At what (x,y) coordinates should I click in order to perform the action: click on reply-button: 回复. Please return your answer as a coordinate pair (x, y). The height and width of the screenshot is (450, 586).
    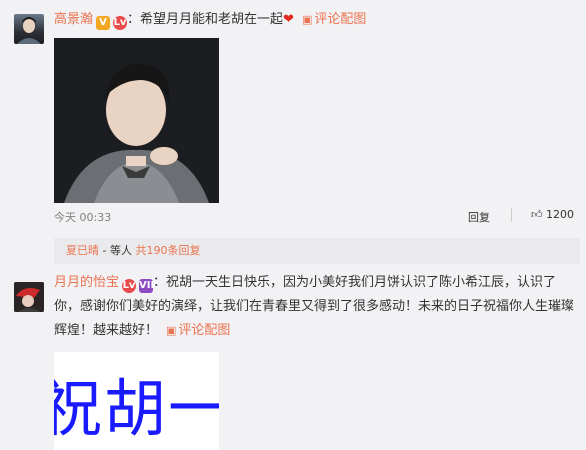
    Looking at the image, I should click on (479, 217).